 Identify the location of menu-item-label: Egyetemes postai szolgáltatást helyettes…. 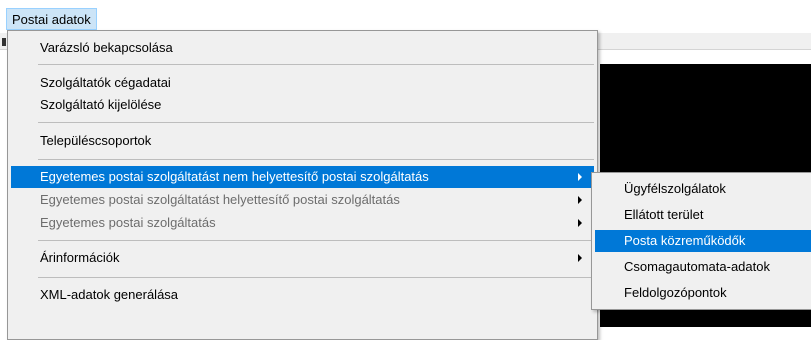
(220, 199).